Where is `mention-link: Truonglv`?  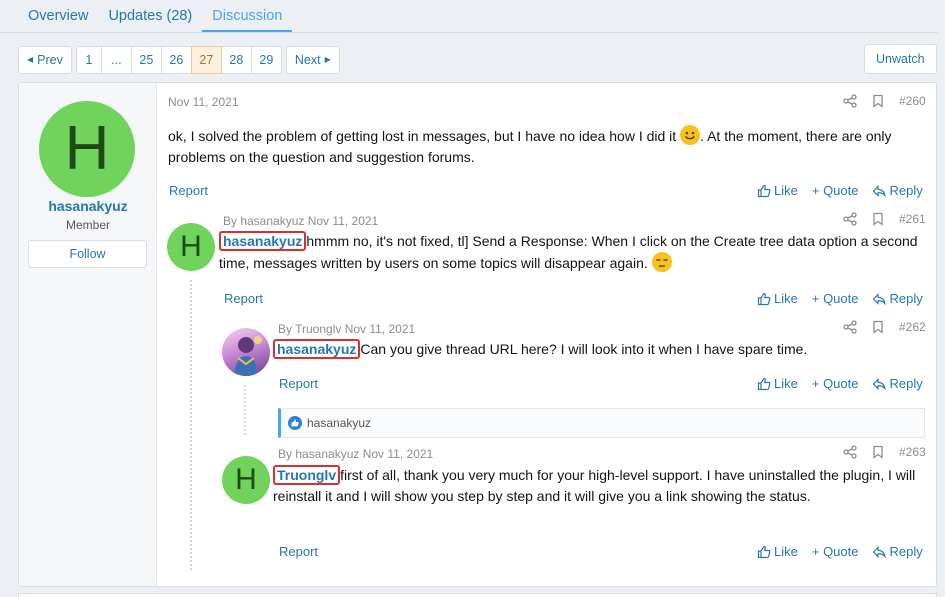
mention-link: Truonglv is located at coordinates (307, 475).